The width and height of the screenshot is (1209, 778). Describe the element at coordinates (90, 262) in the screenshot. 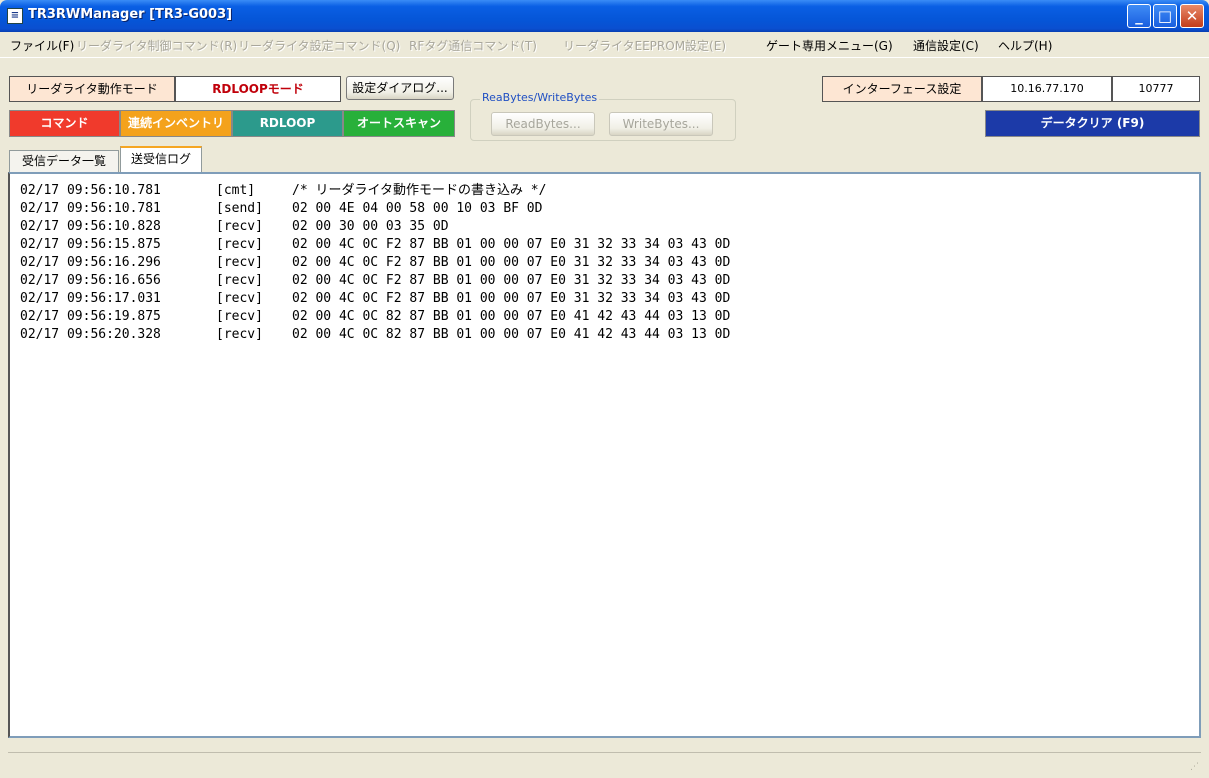

I see `log-time: 02/17 09:56:16.296` at that location.